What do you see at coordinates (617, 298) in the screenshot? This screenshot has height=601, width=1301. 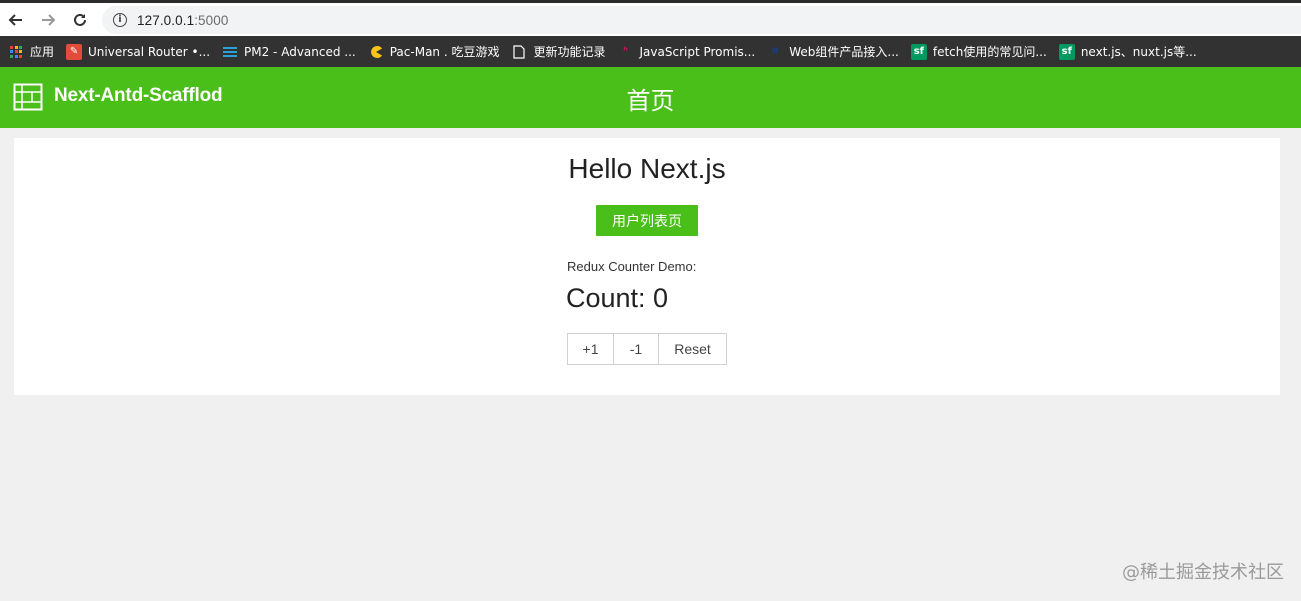 I see `count-display: Count: 0` at bounding box center [617, 298].